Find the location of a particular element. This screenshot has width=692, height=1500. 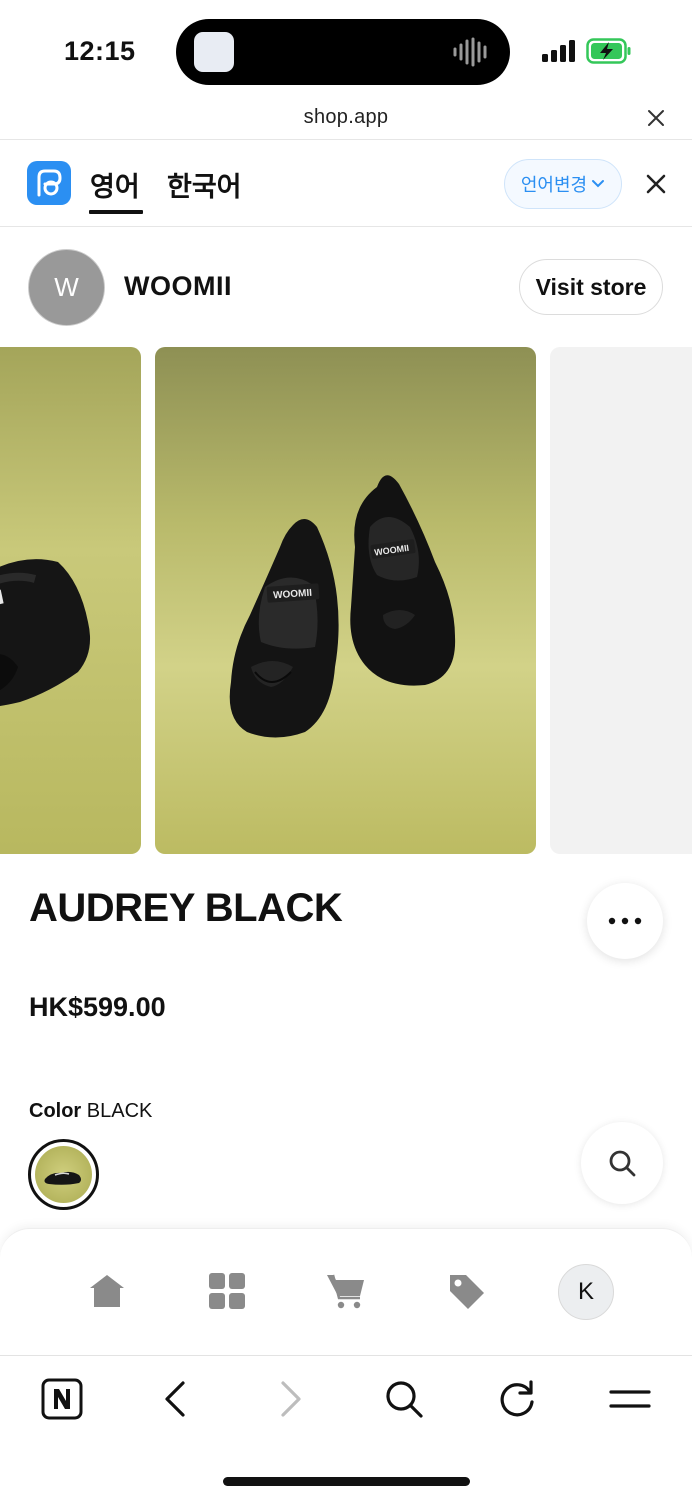

product-image-previous is located at coordinates (70, 600).